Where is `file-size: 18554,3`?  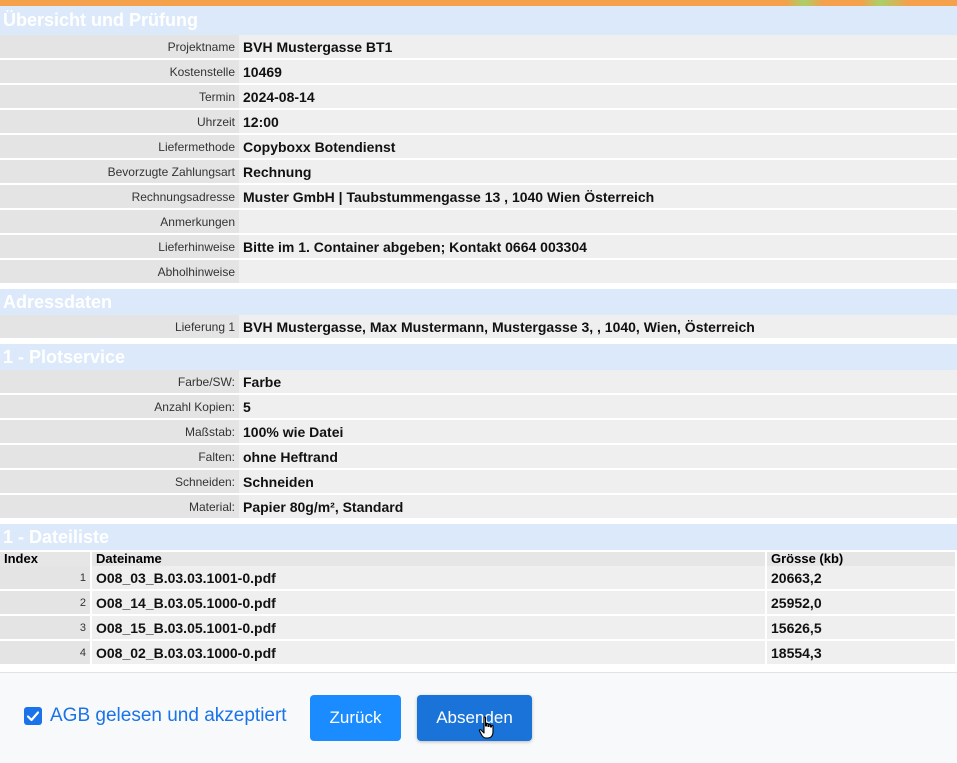 file-size: 18554,3 is located at coordinates (861, 653).